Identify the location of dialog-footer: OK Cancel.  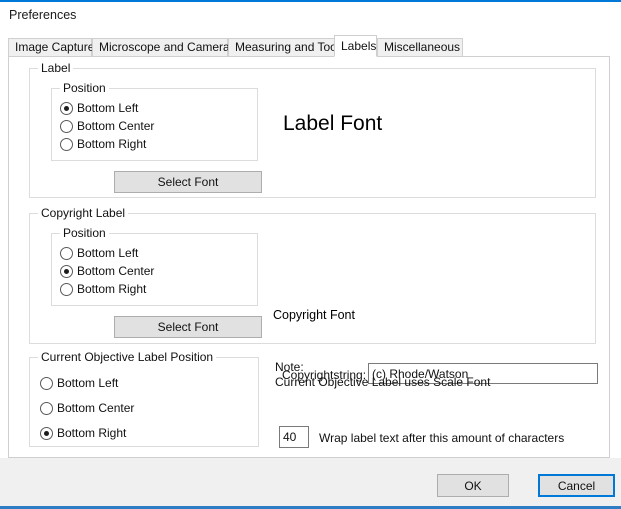
(310, 482).